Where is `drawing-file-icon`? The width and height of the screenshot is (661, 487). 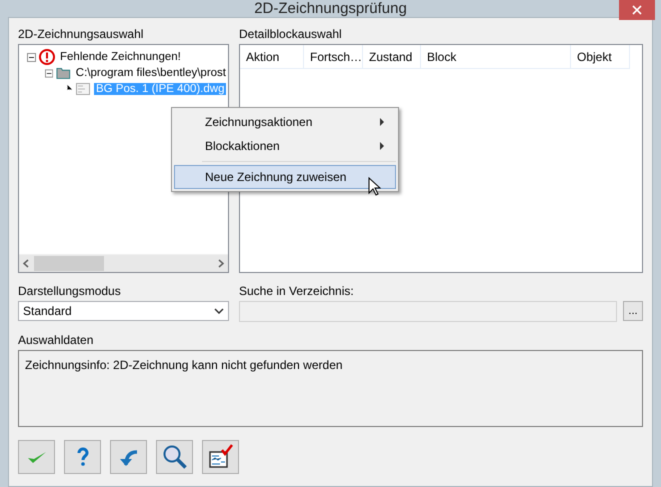 drawing-file-icon is located at coordinates (83, 89).